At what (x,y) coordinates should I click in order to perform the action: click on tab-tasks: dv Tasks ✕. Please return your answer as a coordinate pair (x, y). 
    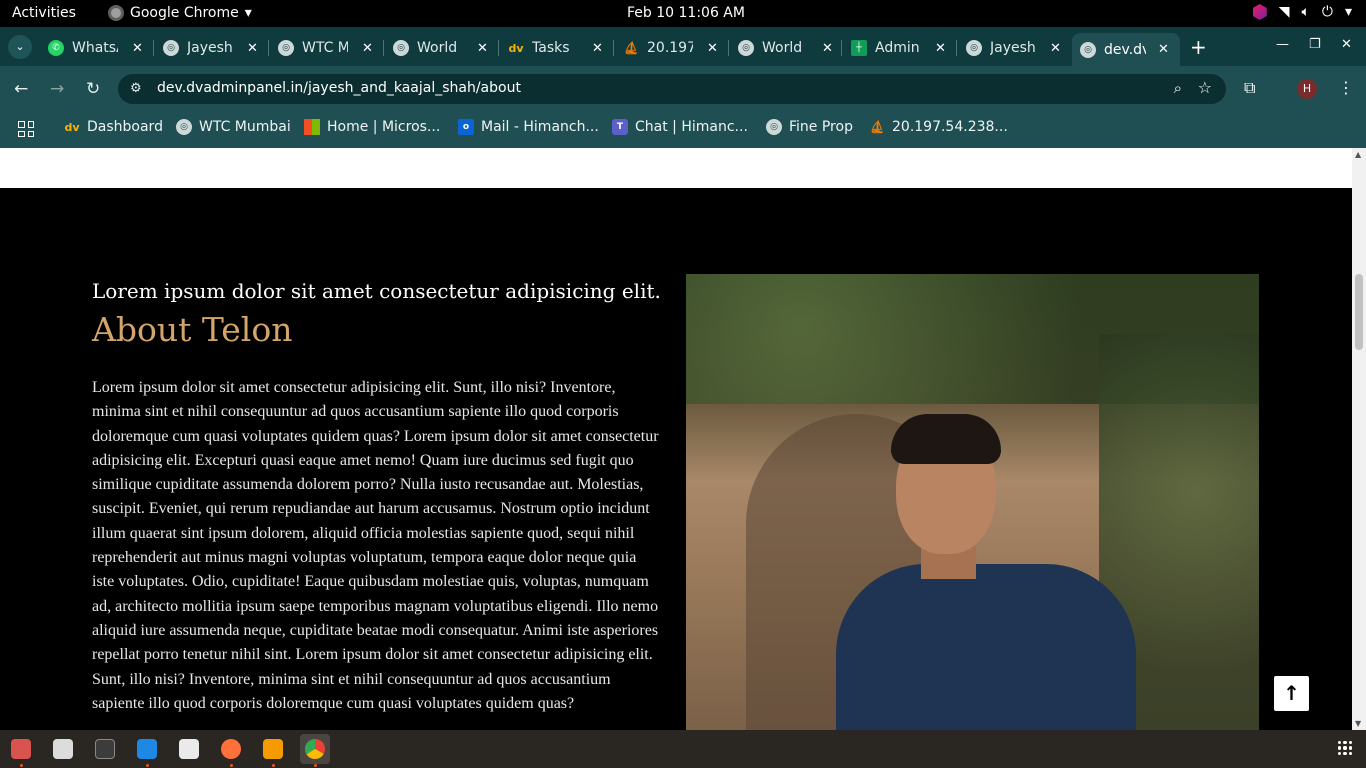
    Looking at the image, I should click on (550, 48).